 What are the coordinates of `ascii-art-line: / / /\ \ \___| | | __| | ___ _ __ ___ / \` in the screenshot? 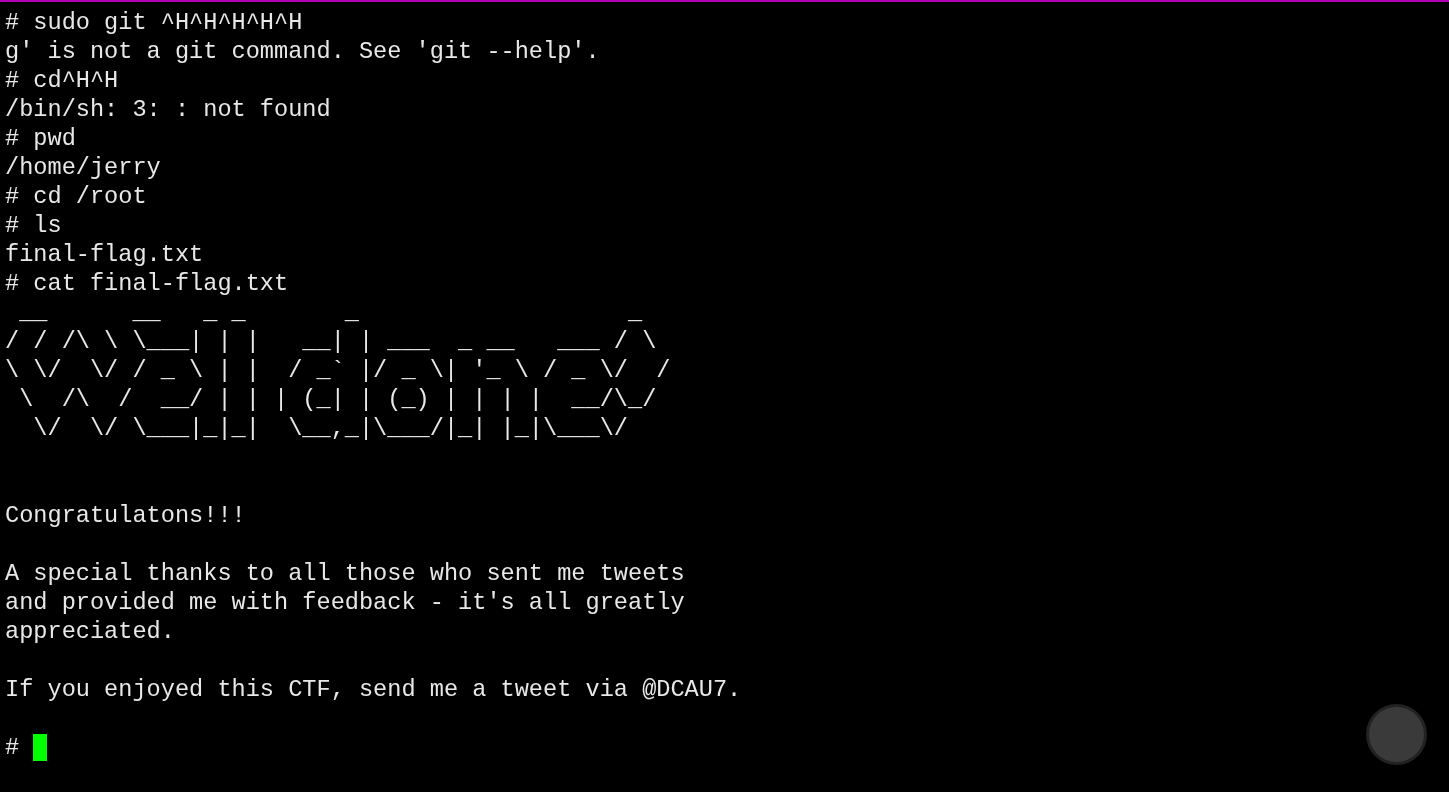 It's located at (331, 341).